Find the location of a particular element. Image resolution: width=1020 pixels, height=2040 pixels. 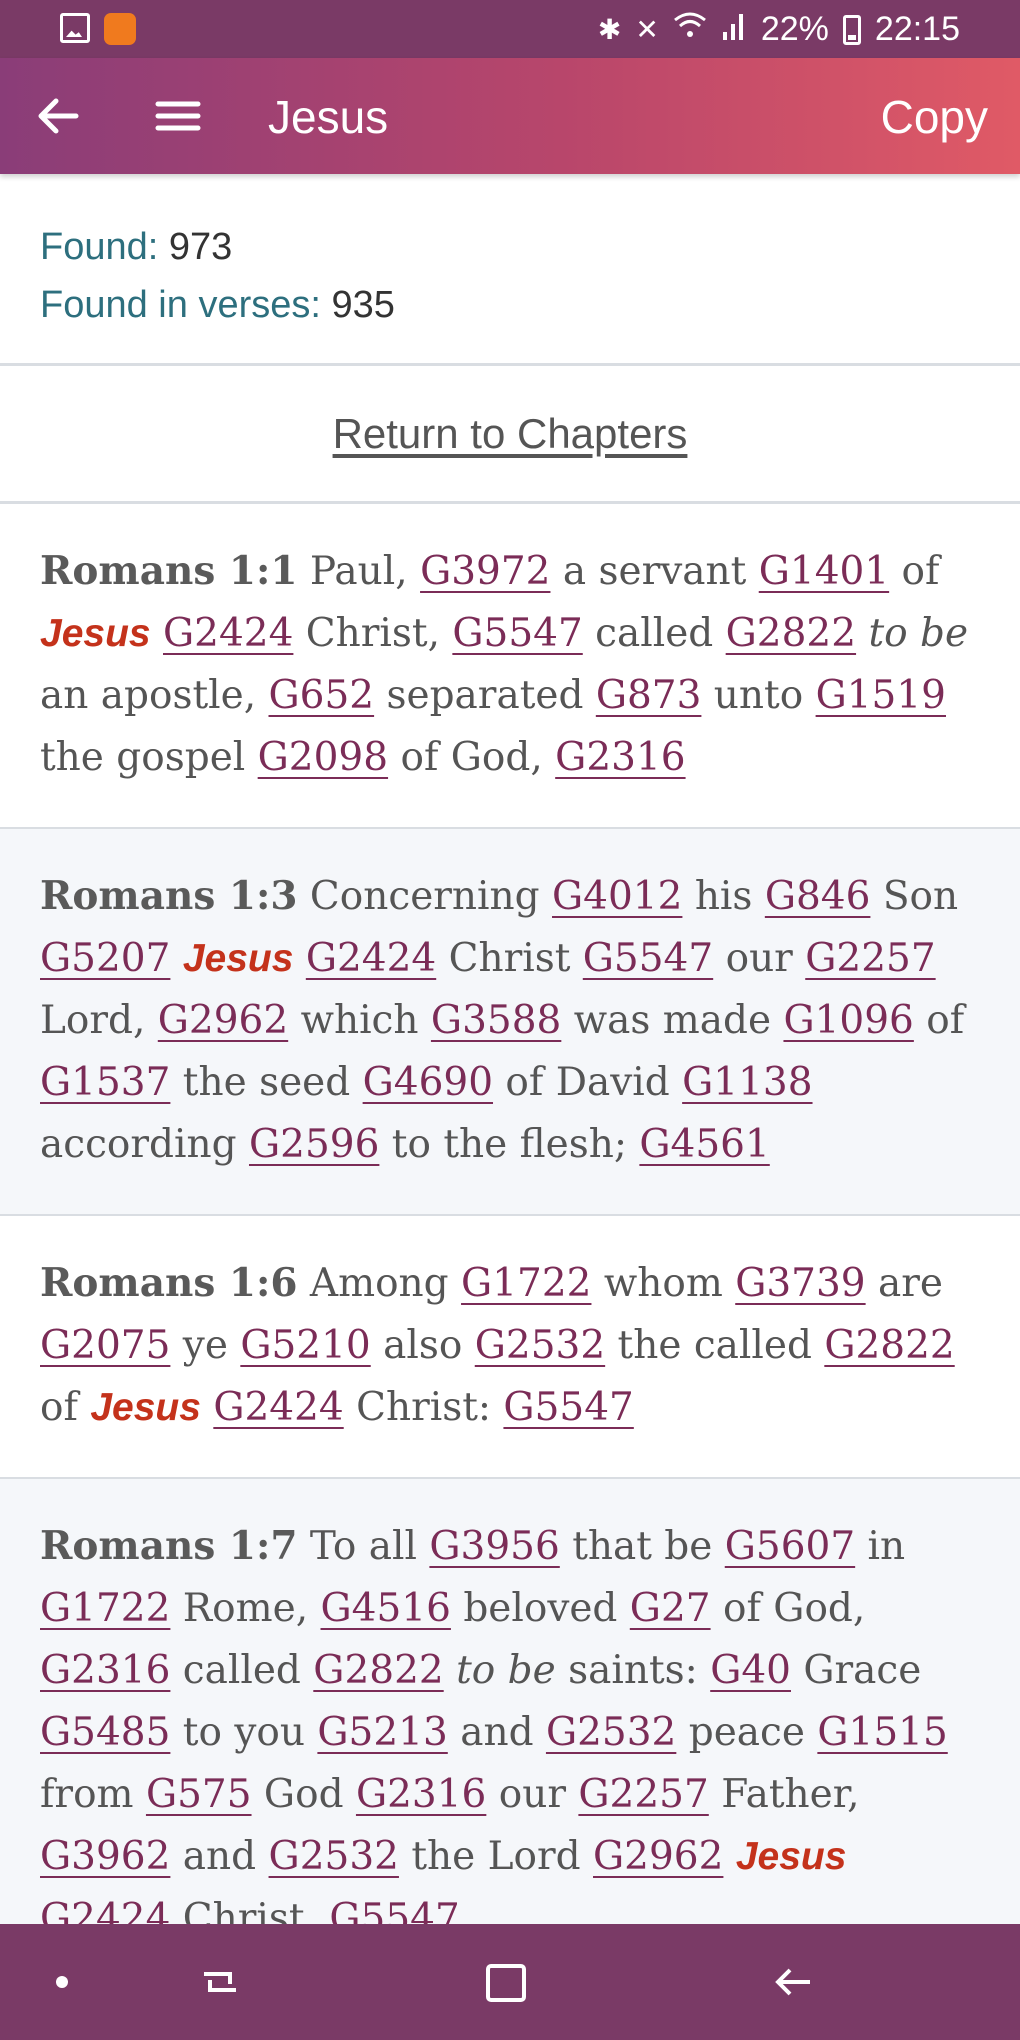

strongs-link: G4561 is located at coordinates (704, 1144).